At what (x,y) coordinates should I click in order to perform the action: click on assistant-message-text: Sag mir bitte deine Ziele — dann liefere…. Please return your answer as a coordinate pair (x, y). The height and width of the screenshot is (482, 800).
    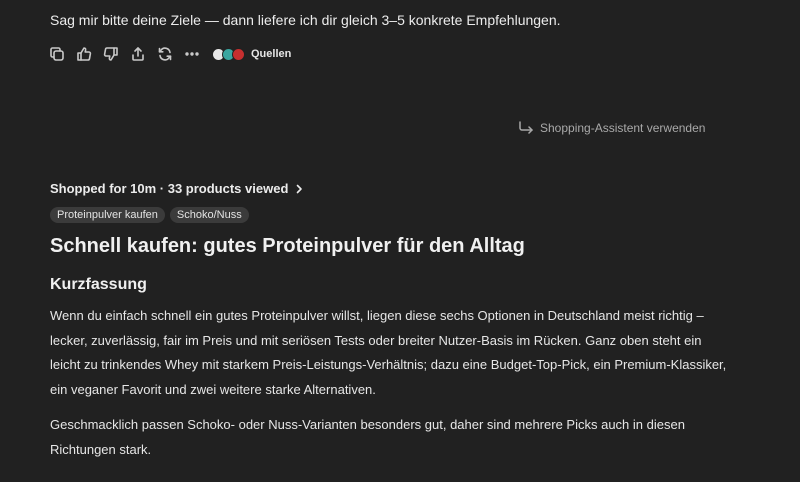
    Looking at the image, I should click on (305, 20).